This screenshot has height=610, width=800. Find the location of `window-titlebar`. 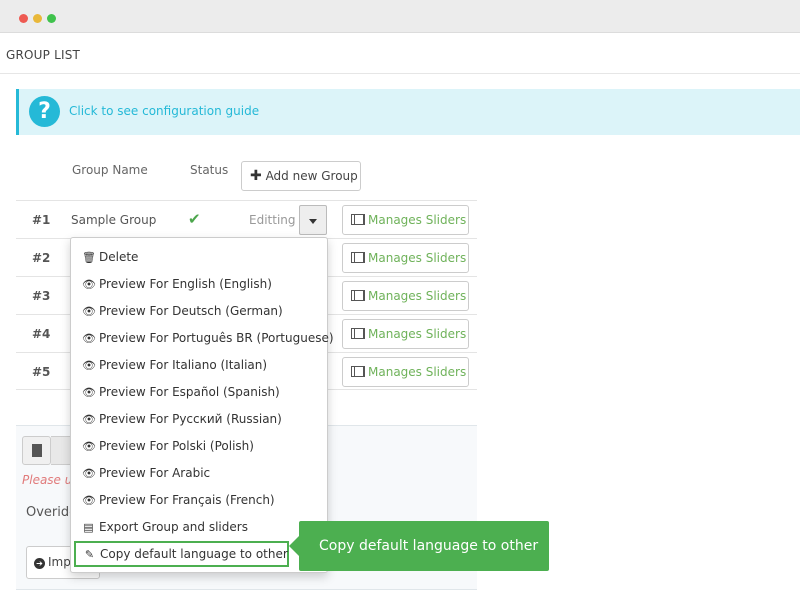

window-titlebar is located at coordinates (400, 16).